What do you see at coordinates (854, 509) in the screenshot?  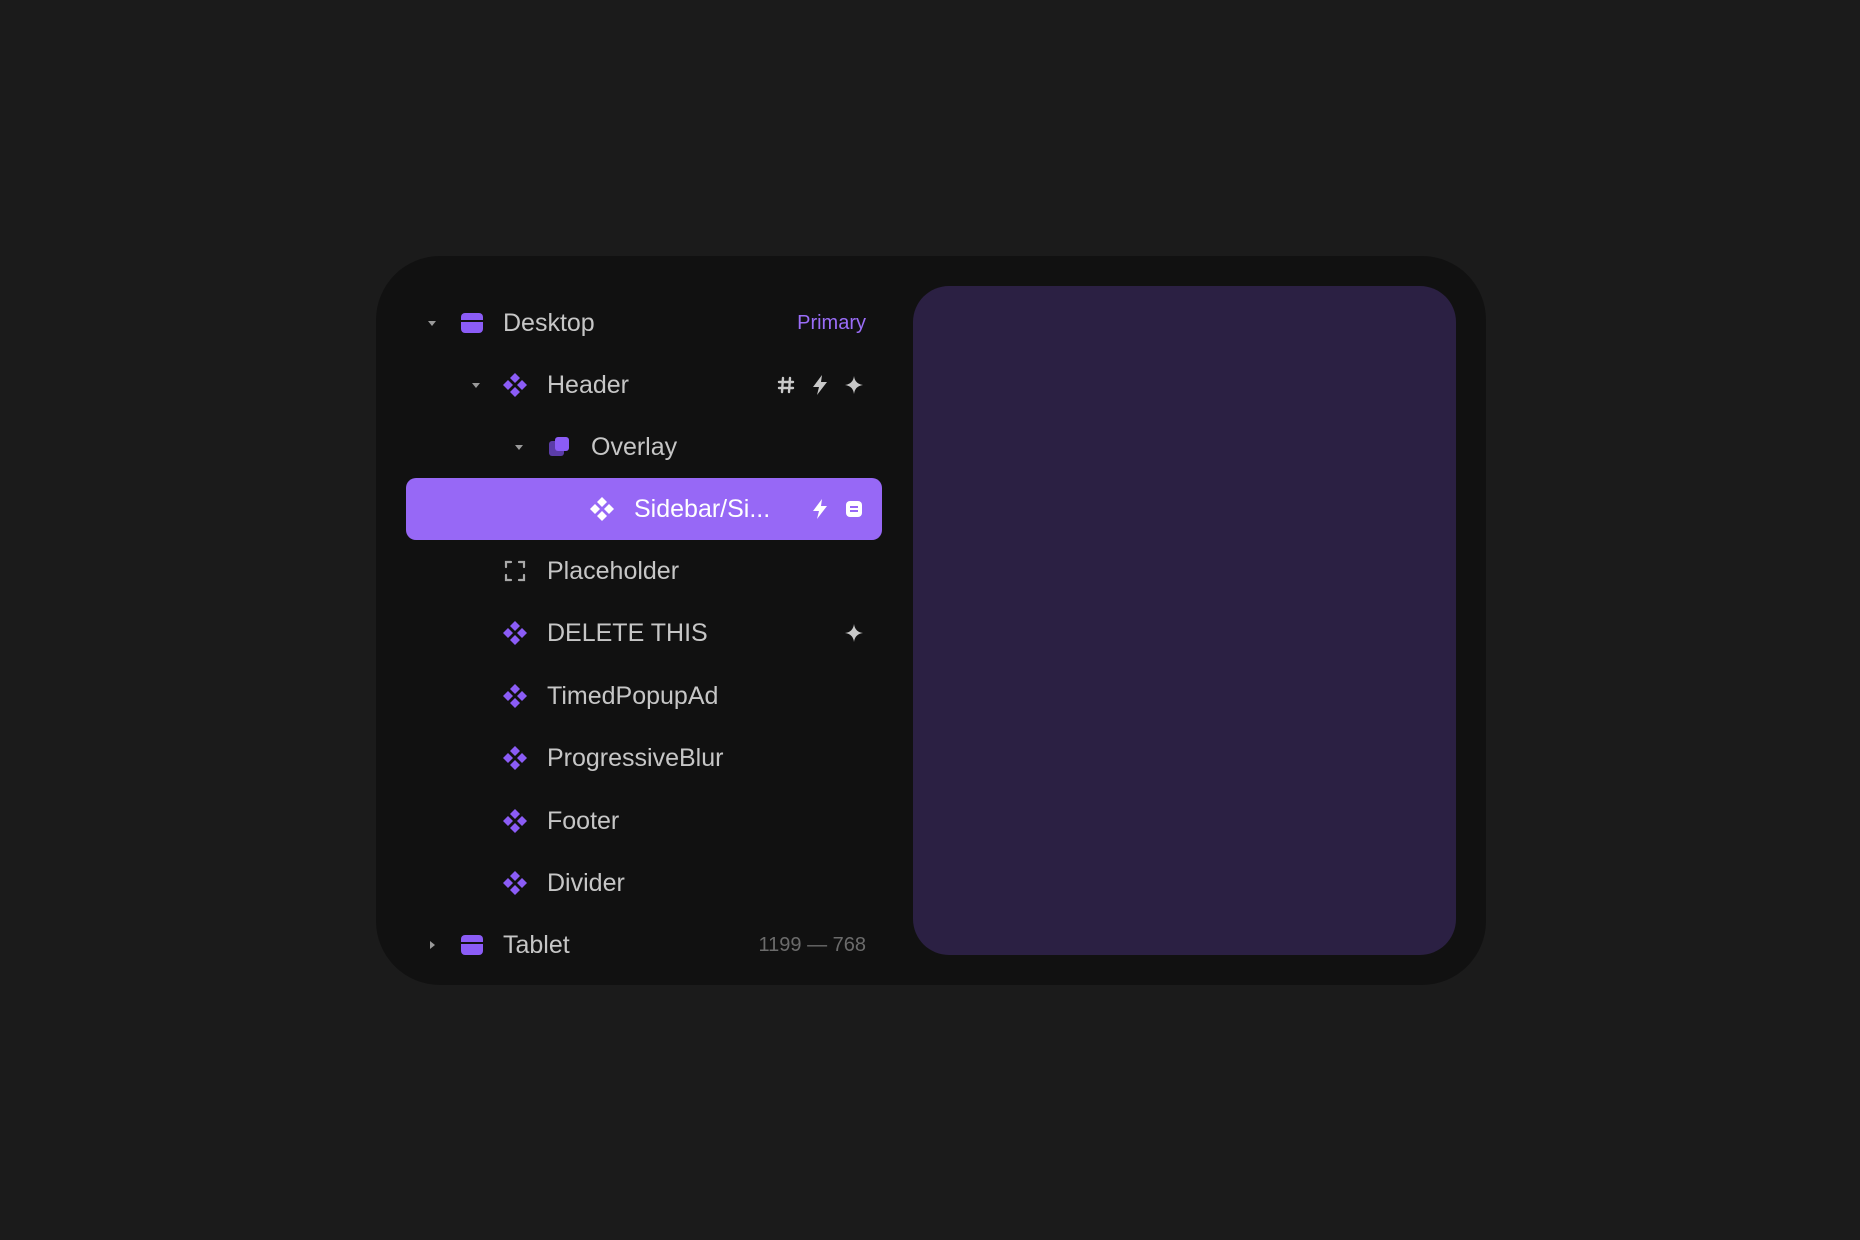 I see `variable-icon` at bounding box center [854, 509].